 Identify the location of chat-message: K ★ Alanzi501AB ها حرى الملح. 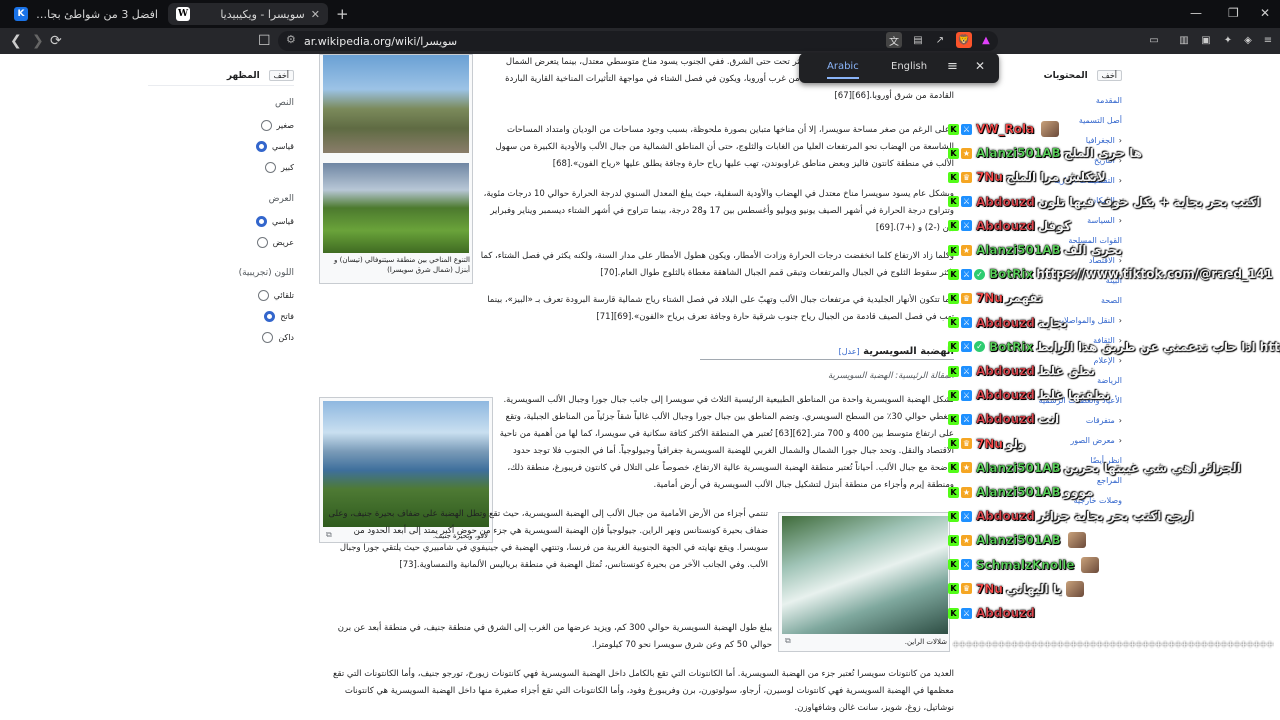
(1045, 153).